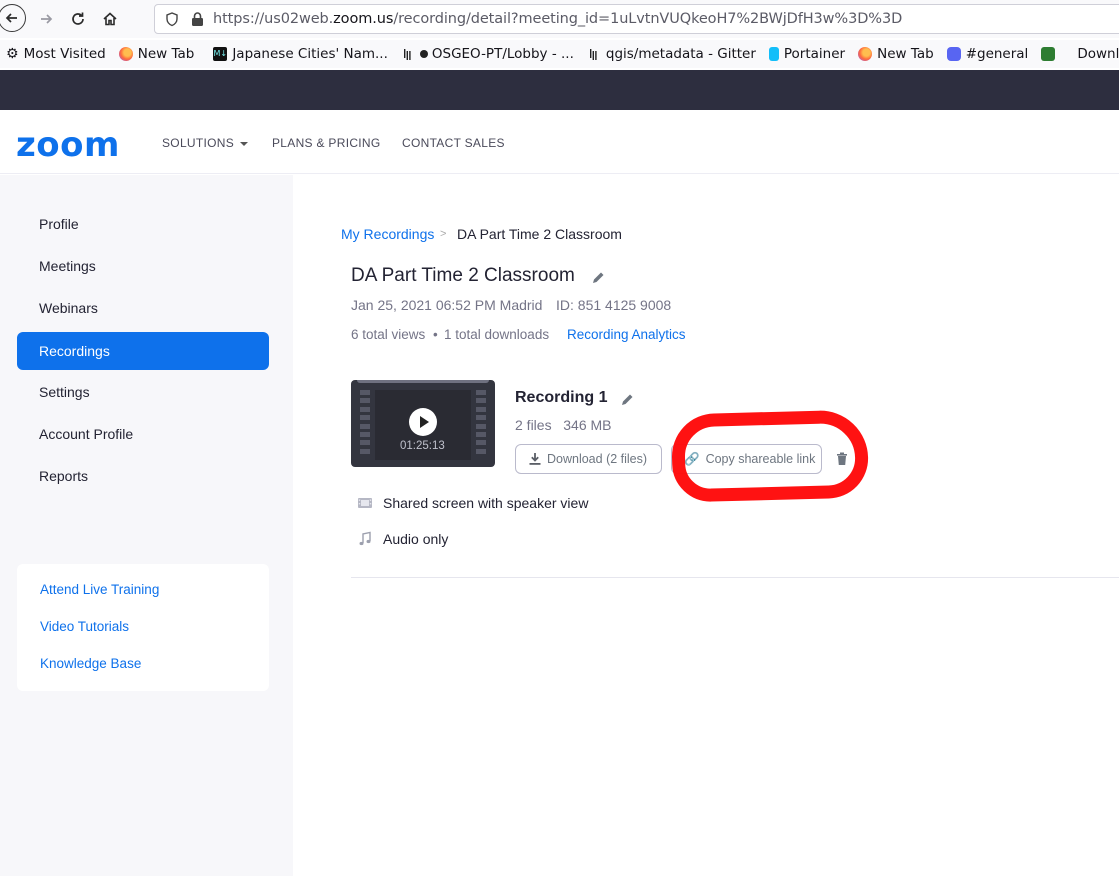 This screenshot has height=876, width=1119. What do you see at coordinates (402, 539) in the screenshot?
I see `file-audio-only: Audio only` at bounding box center [402, 539].